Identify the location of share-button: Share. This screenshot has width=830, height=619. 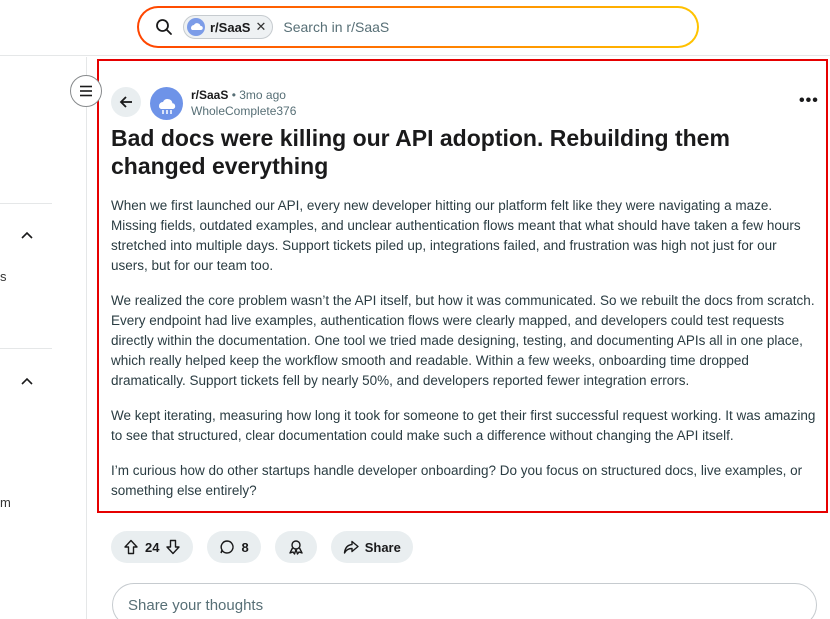
(371, 547).